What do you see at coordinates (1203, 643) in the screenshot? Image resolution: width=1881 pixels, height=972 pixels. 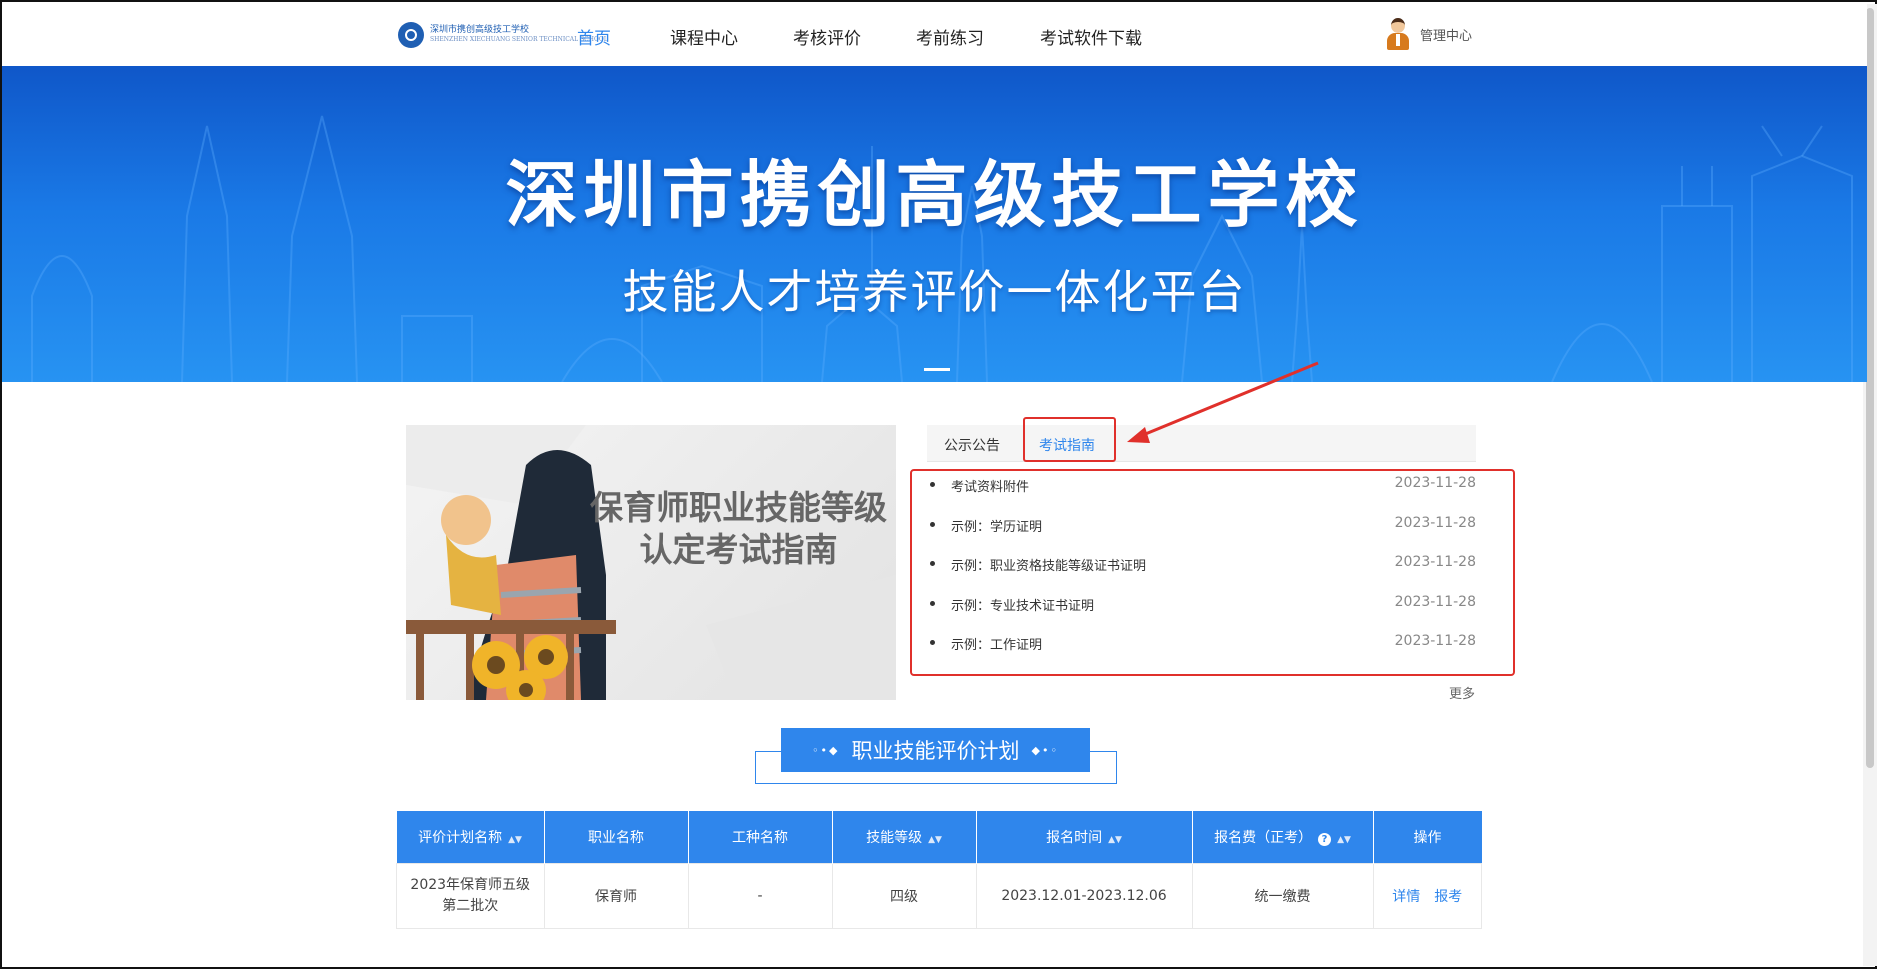 I see `list-item: 示例：工作证明 2023-11-28` at bounding box center [1203, 643].